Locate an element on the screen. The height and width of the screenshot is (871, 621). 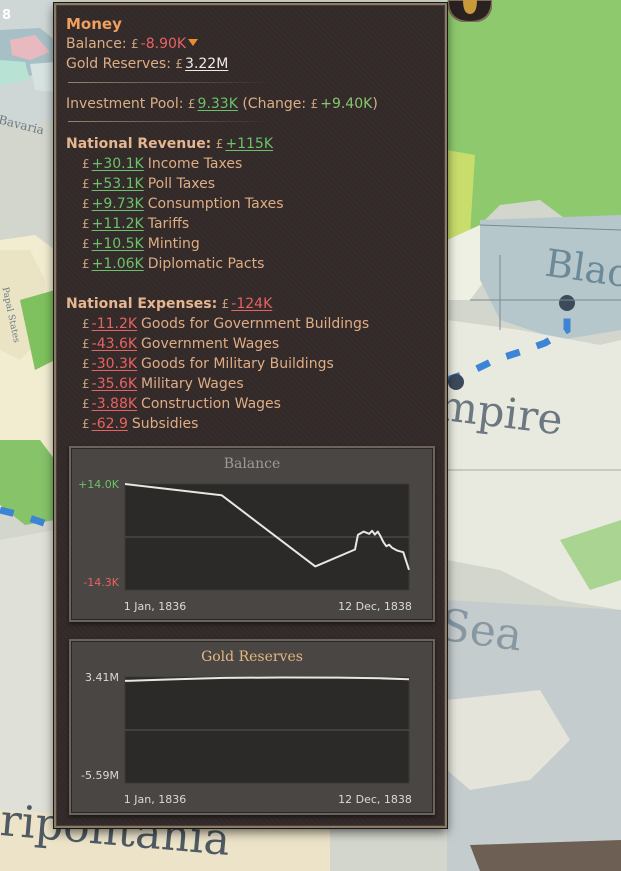
expenses-item-value: -43.6K is located at coordinates (114, 344).